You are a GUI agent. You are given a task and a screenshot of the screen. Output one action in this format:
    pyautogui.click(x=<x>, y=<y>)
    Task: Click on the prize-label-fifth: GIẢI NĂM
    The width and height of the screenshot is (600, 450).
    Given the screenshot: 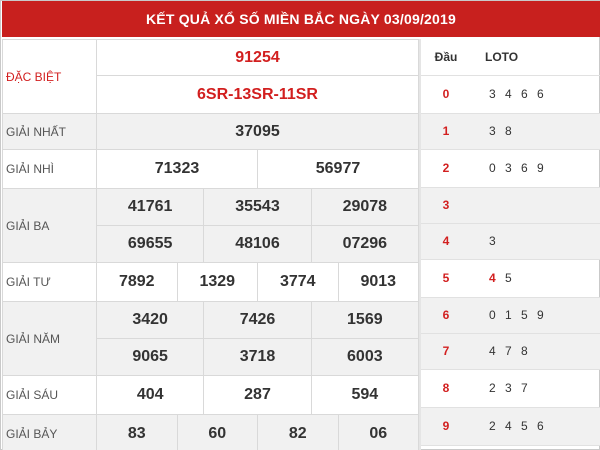 What is the action you would take?
    pyautogui.click(x=49, y=338)
    